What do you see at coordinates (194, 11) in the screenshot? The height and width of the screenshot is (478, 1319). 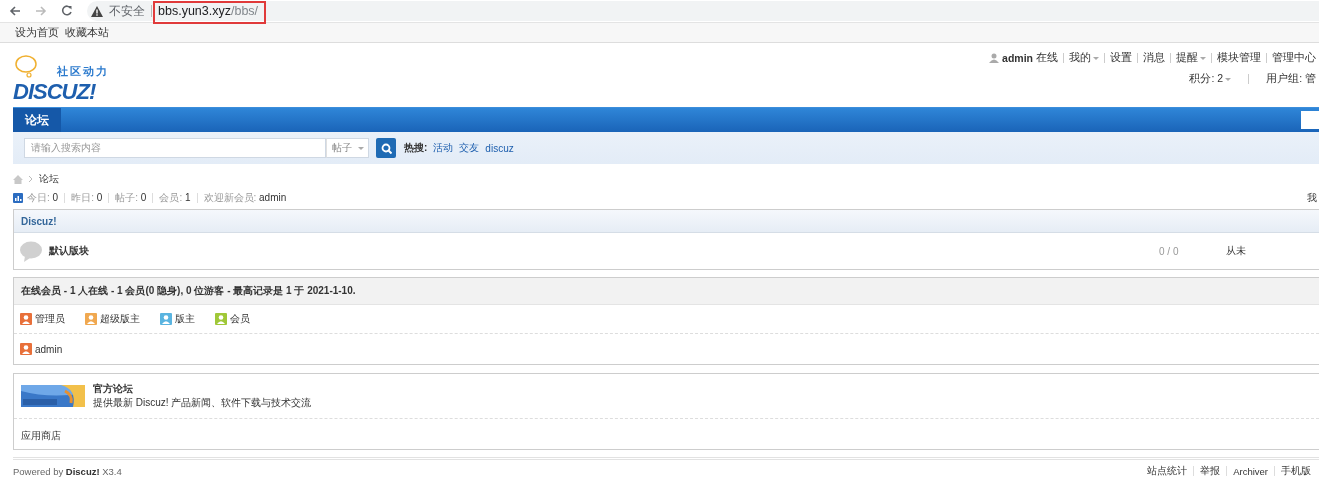 I see `url-host: bbs.yun3.xyz` at bounding box center [194, 11].